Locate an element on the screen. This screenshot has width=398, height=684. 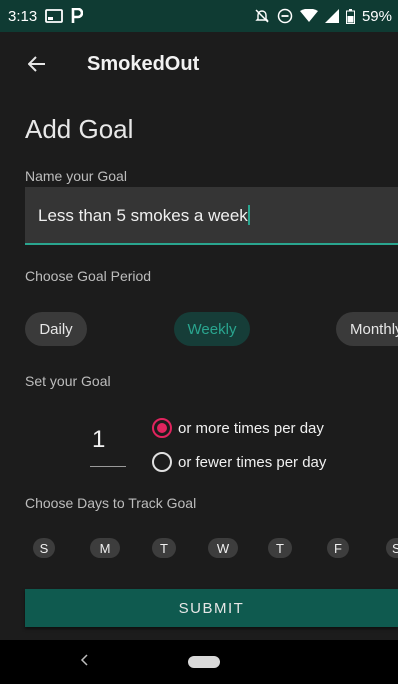
day-chip-sunday: S is located at coordinates (44, 548).